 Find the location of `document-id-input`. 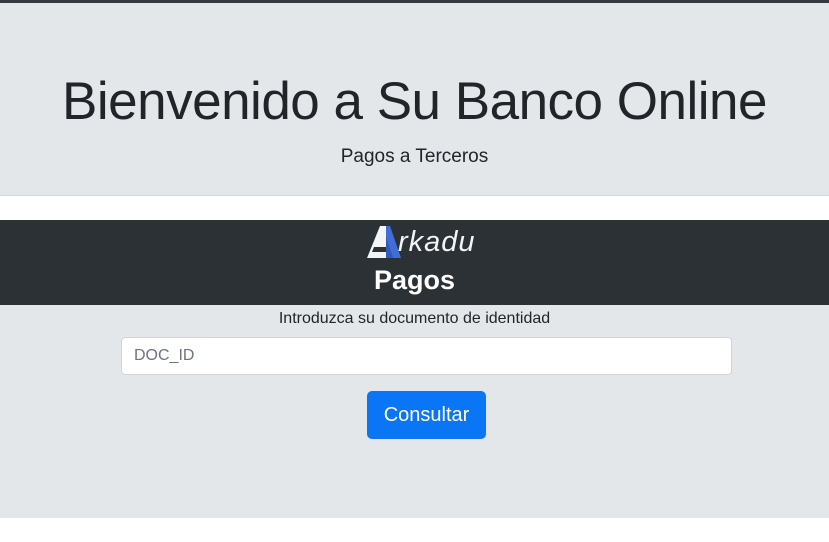

document-id-input is located at coordinates (426, 356).